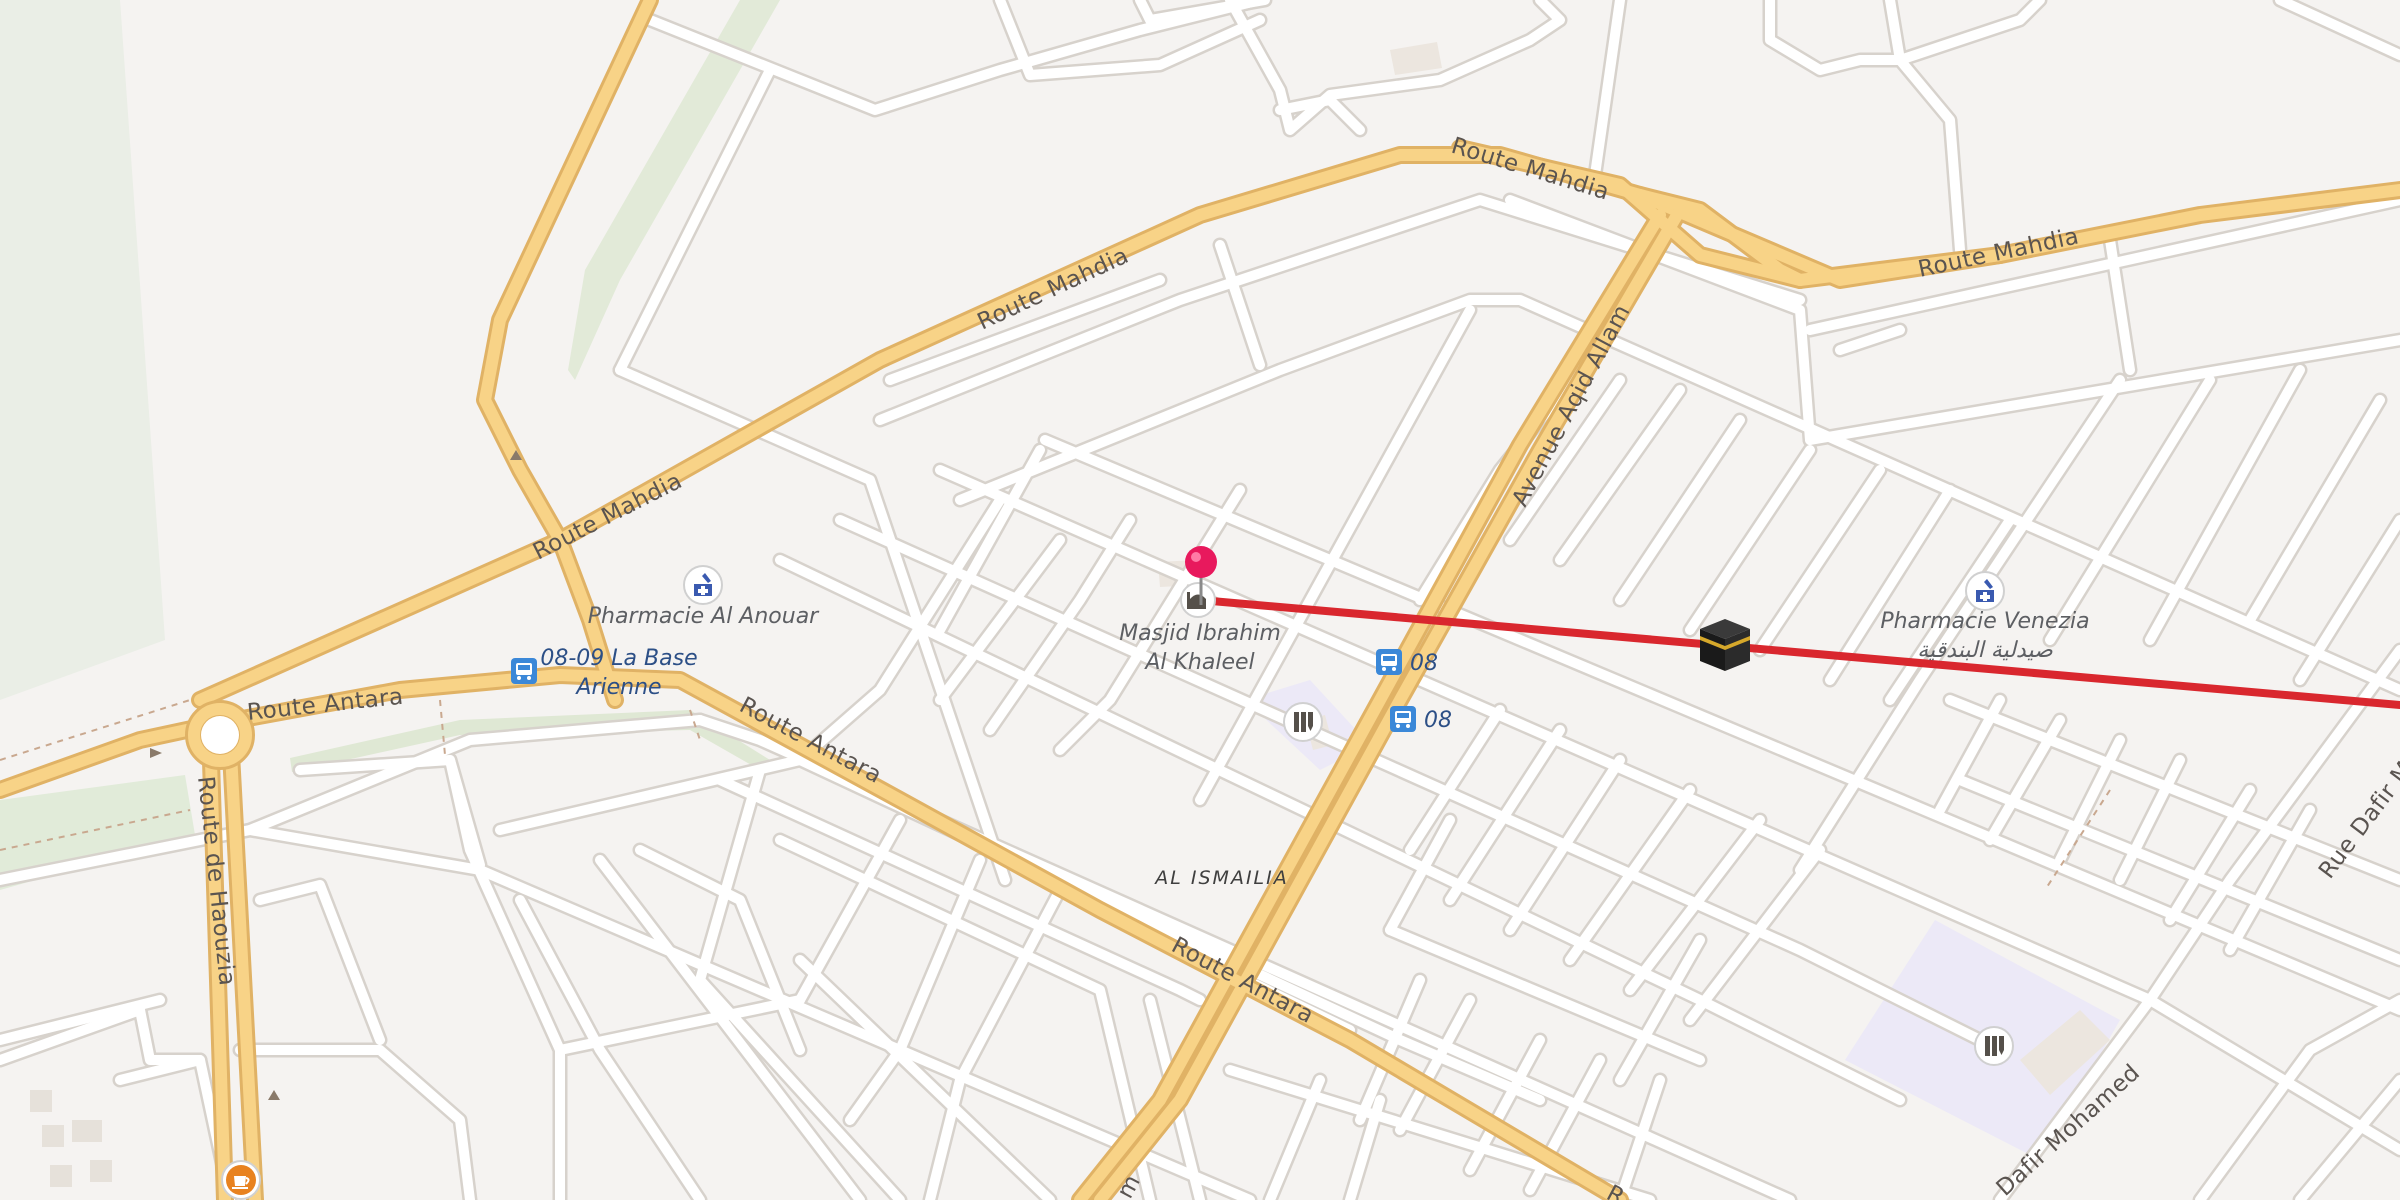 The height and width of the screenshot is (1200, 2400). Describe the element at coordinates (704, 616) in the screenshot. I see `pharmacy-al-anouar-label: Pharmacie Al Anouar` at that location.